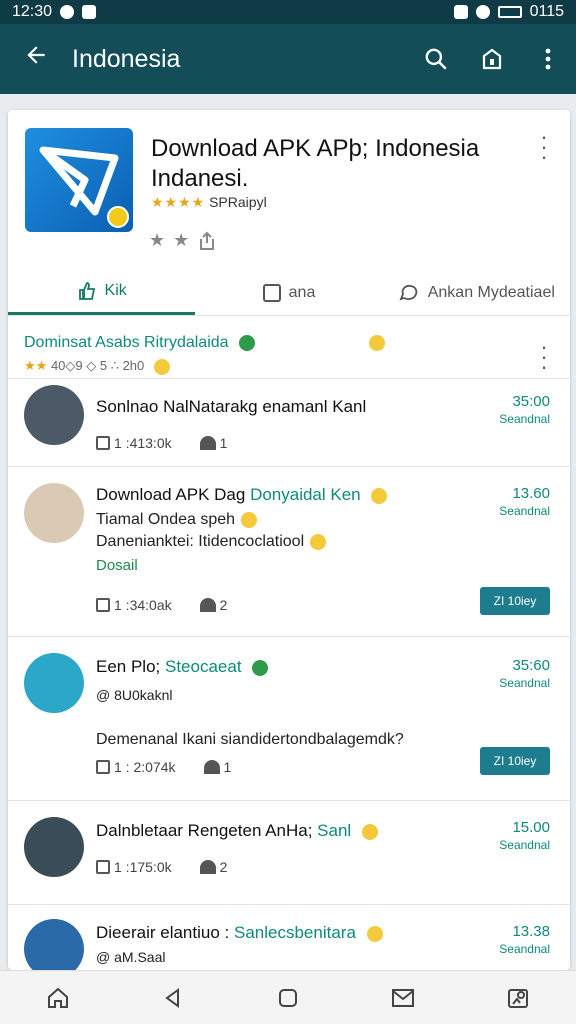 This screenshot has height=1024, width=576. Describe the element at coordinates (223, 867) in the screenshot. I see `item-likes: 2` at that location.